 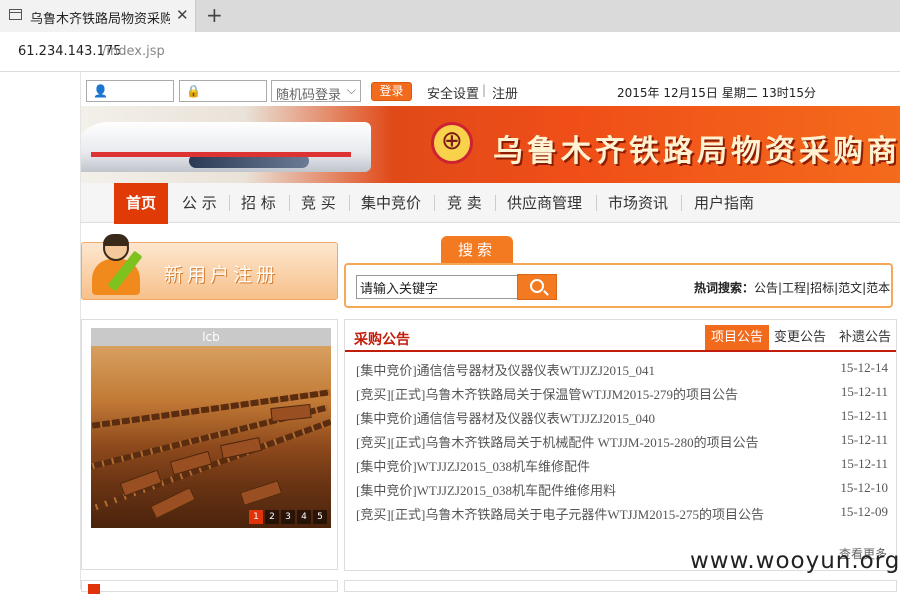 What do you see at coordinates (437, 287) in the screenshot?
I see `search-input` at bounding box center [437, 287].